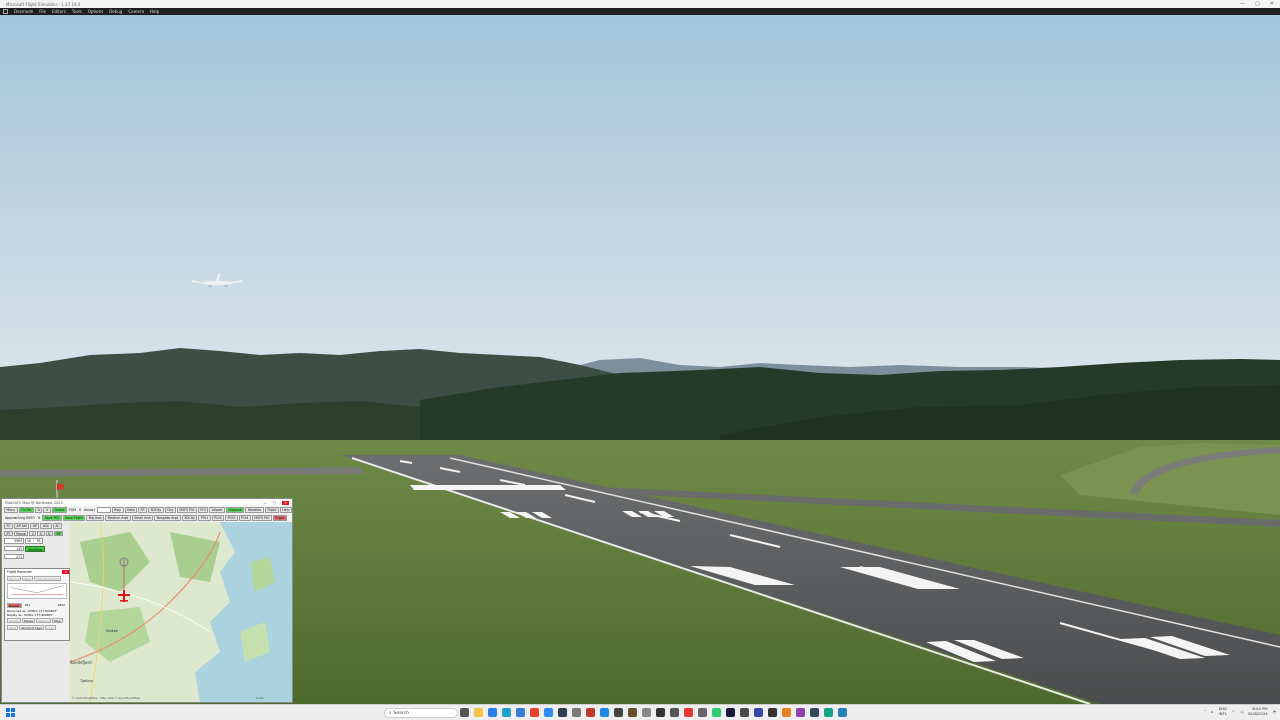 The height and width of the screenshot is (720, 1280). What do you see at coordinates (42, 11) in the screenshot?
I see `menu-file: File` at bounding box center [42, 11].